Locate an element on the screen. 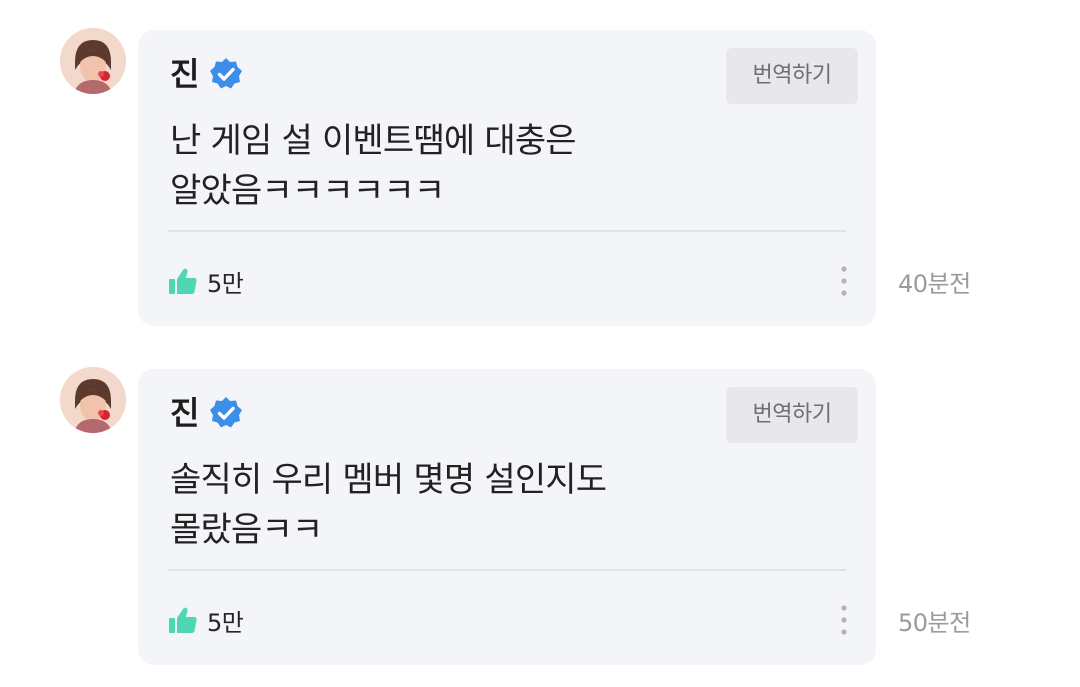 The width and height of the screenshot is (1080, 687). timestamp: 50분전 is located at coordinates (934, 623).